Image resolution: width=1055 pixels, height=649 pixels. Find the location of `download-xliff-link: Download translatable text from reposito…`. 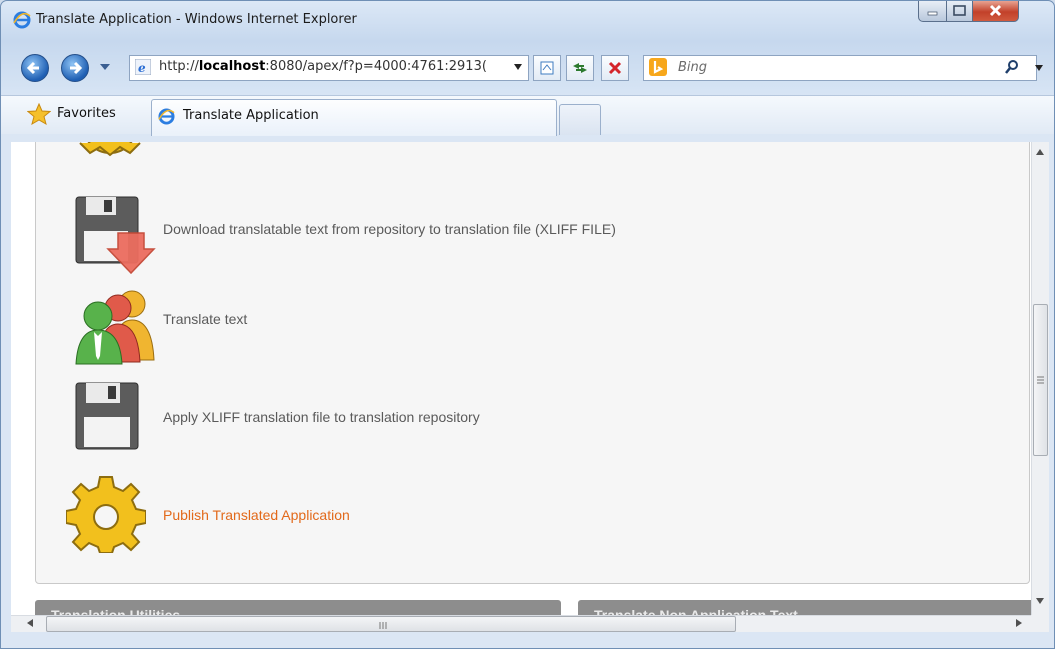

download-xliff-link: Download translatable text from reposito… is located at coordinates (389, 229).